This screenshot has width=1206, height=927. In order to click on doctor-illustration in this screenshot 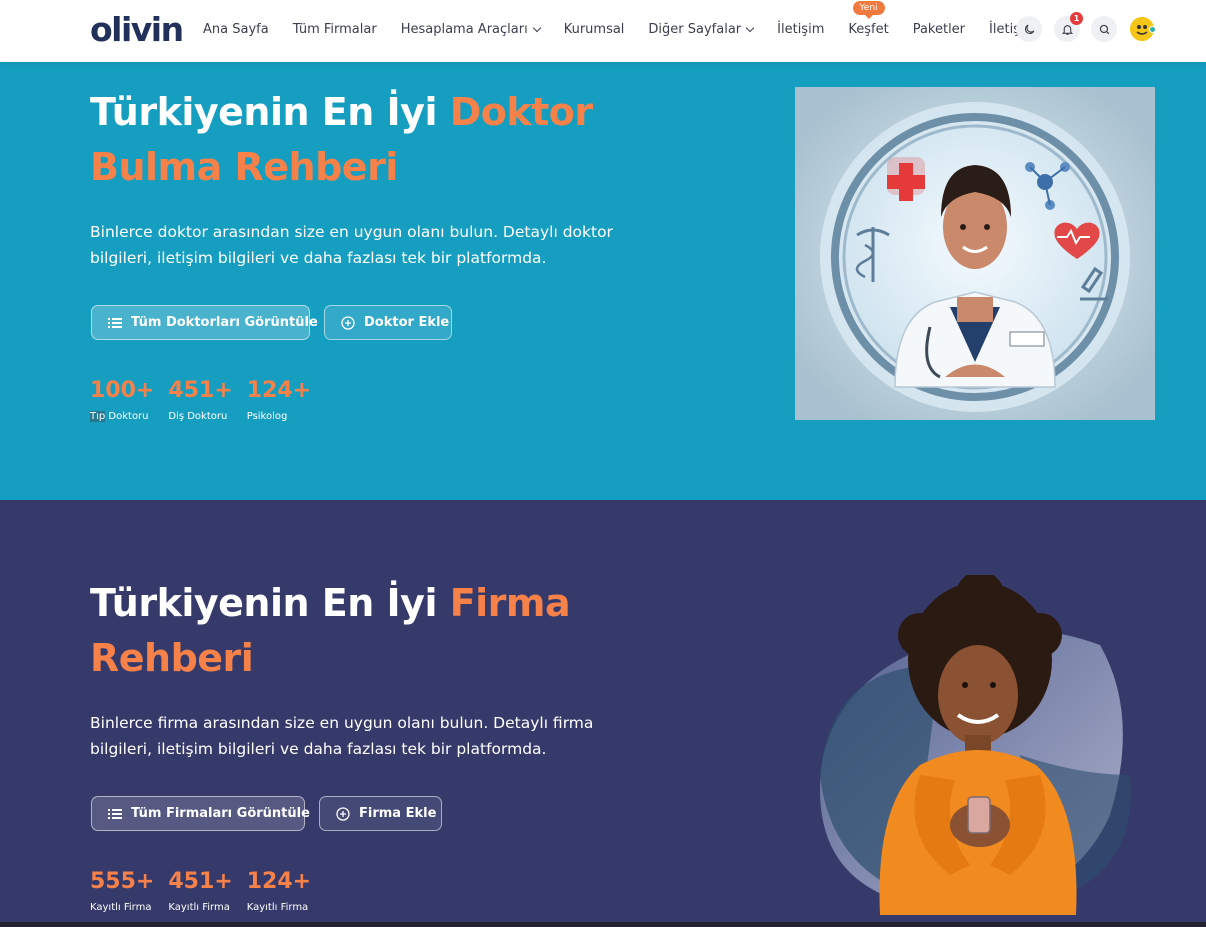, I will do `click(975, 253)`.